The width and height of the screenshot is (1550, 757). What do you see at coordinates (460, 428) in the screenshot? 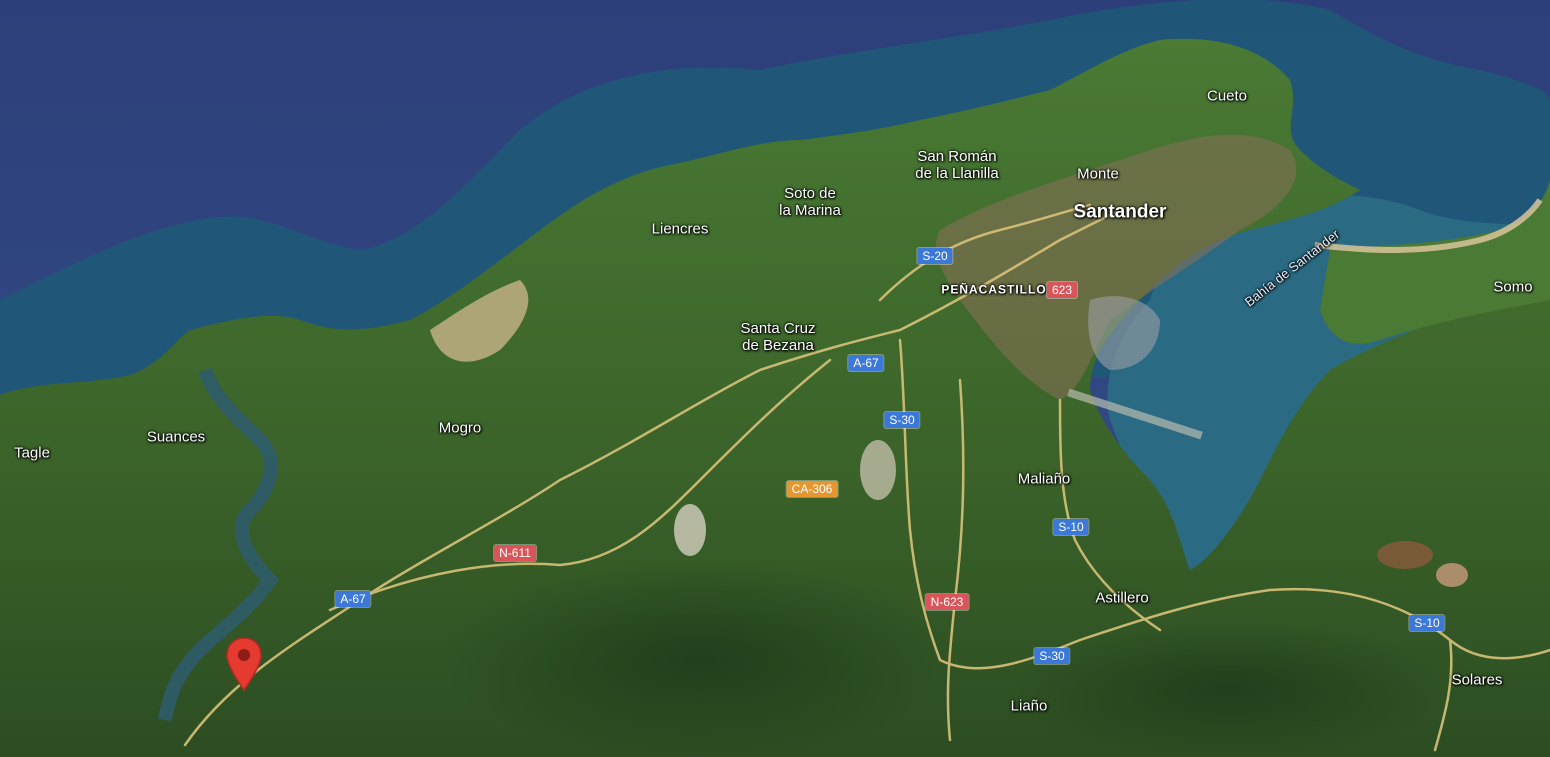
I see `place-label-mogro: Mogro` at bounding box center [460, 428].